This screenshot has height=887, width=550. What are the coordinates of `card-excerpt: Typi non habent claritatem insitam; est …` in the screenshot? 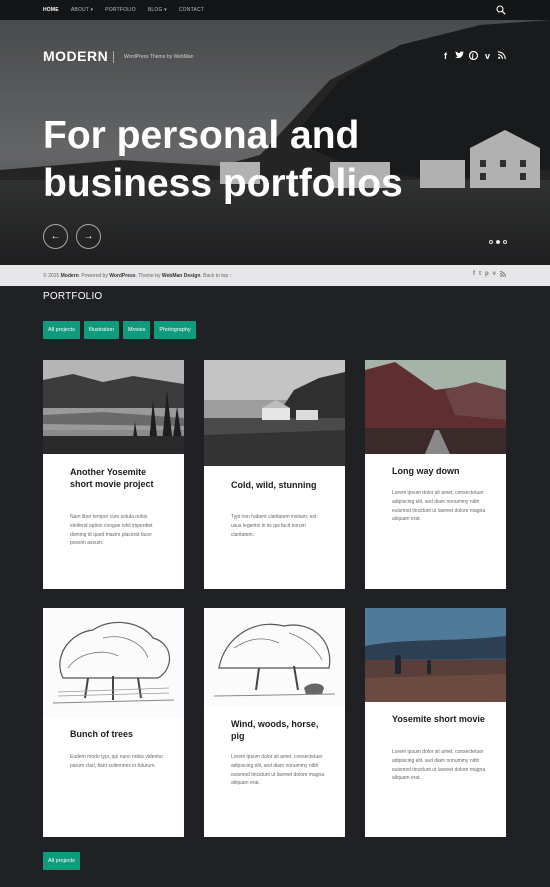 It's located at (274, 526).